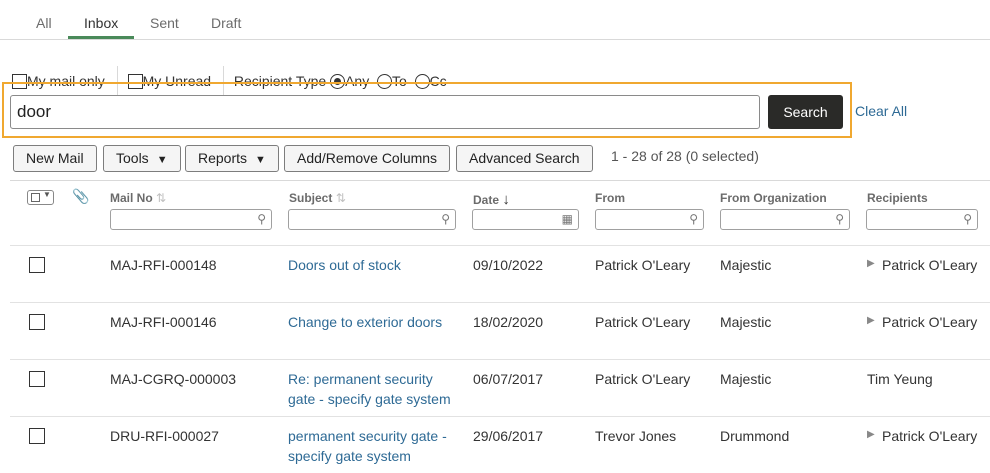 The height and width of the screenshot is (473, 990). Describe the element at coordinates (44, 23) in the screenshot. I see `tab-all: All` at that location.